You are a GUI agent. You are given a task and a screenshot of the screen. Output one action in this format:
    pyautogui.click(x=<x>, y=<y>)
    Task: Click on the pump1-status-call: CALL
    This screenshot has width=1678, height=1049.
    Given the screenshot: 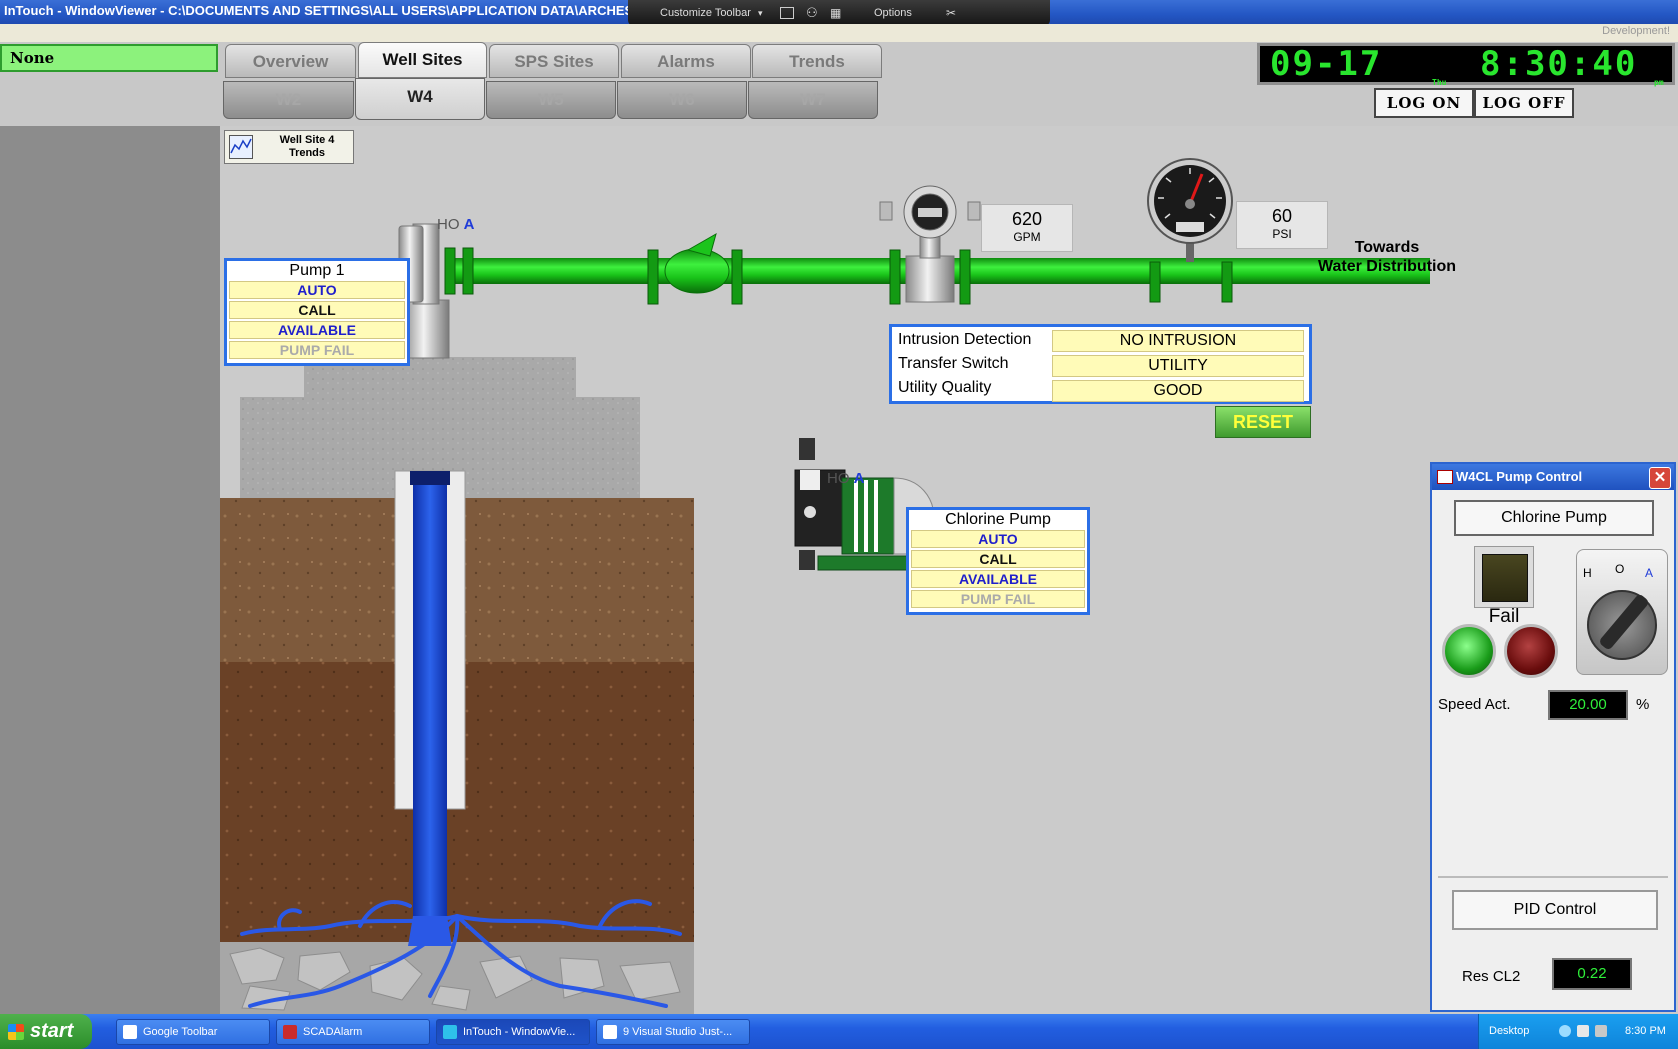 What is the action you would take?
    pyautogui.click(x=317, y=310)
    